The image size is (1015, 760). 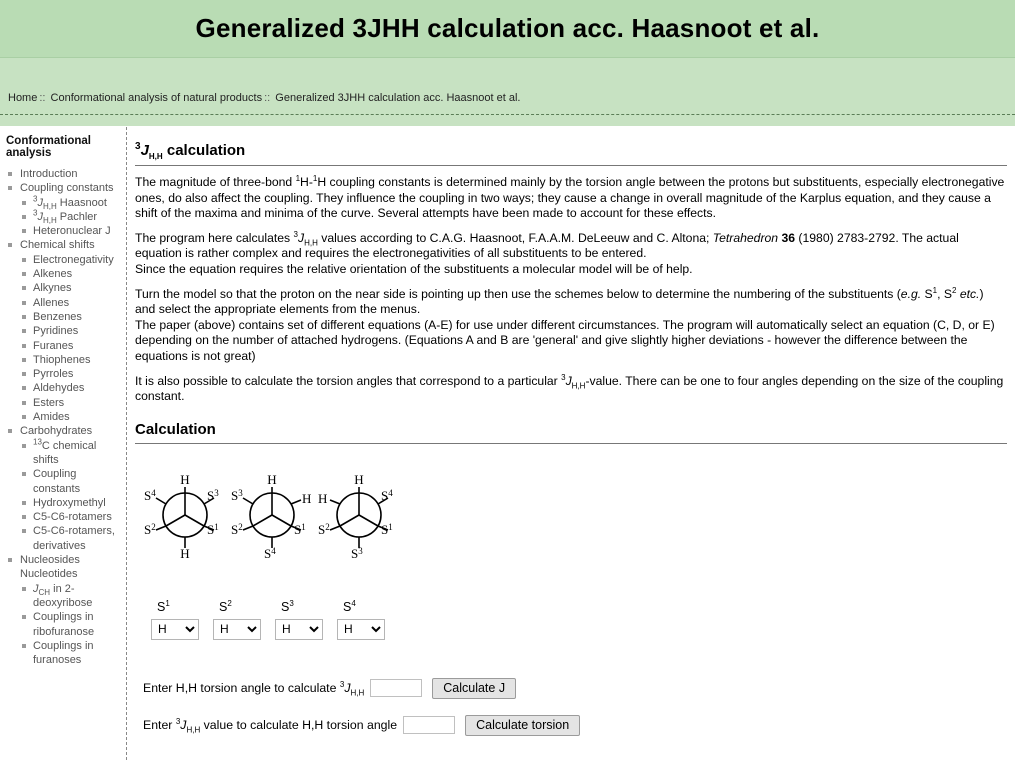 I want to click on sidebar-item-electronegativity: Electronegativity, so click(x=63, y=260).